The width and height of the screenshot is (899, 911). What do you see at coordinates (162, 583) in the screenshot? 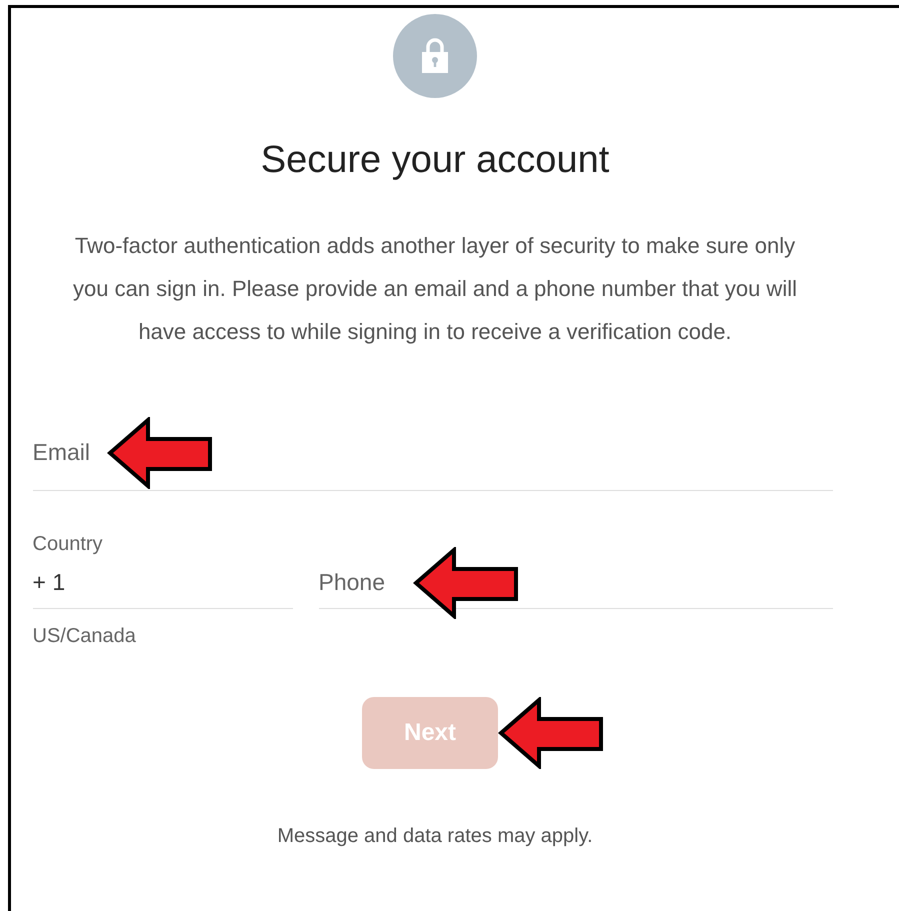
I see `country-field: + 1` at bounding box center [162, 583].